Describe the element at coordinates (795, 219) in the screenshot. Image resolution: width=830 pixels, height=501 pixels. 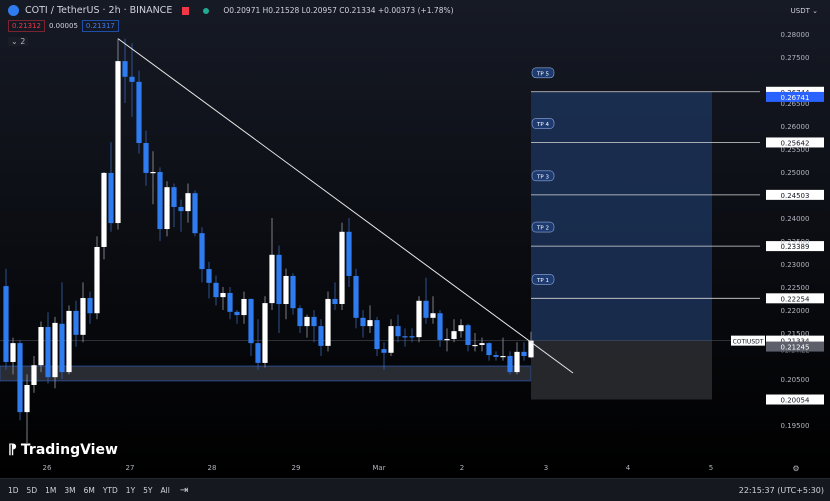
I see `y-tick-label: 0.24000` at that location.